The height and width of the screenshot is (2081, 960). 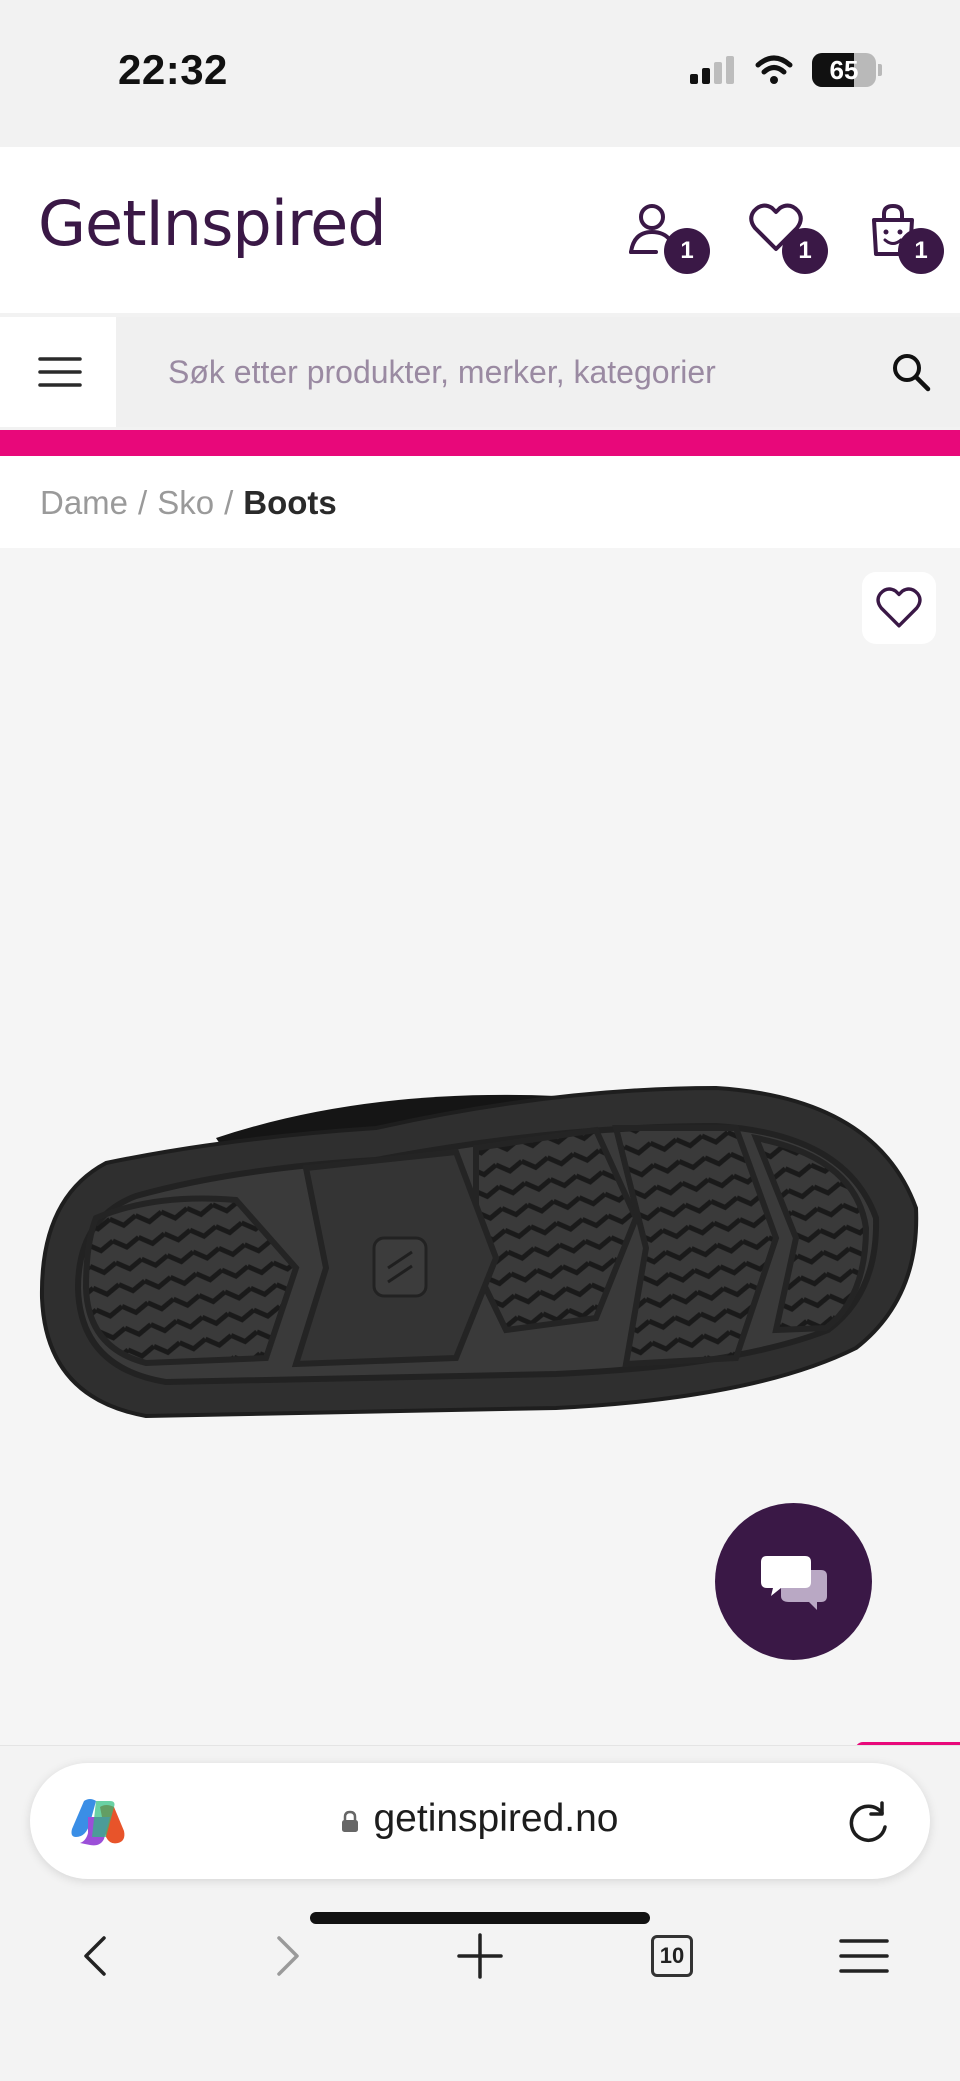 I want to click on accent-bar, so click(x=480, y=443).